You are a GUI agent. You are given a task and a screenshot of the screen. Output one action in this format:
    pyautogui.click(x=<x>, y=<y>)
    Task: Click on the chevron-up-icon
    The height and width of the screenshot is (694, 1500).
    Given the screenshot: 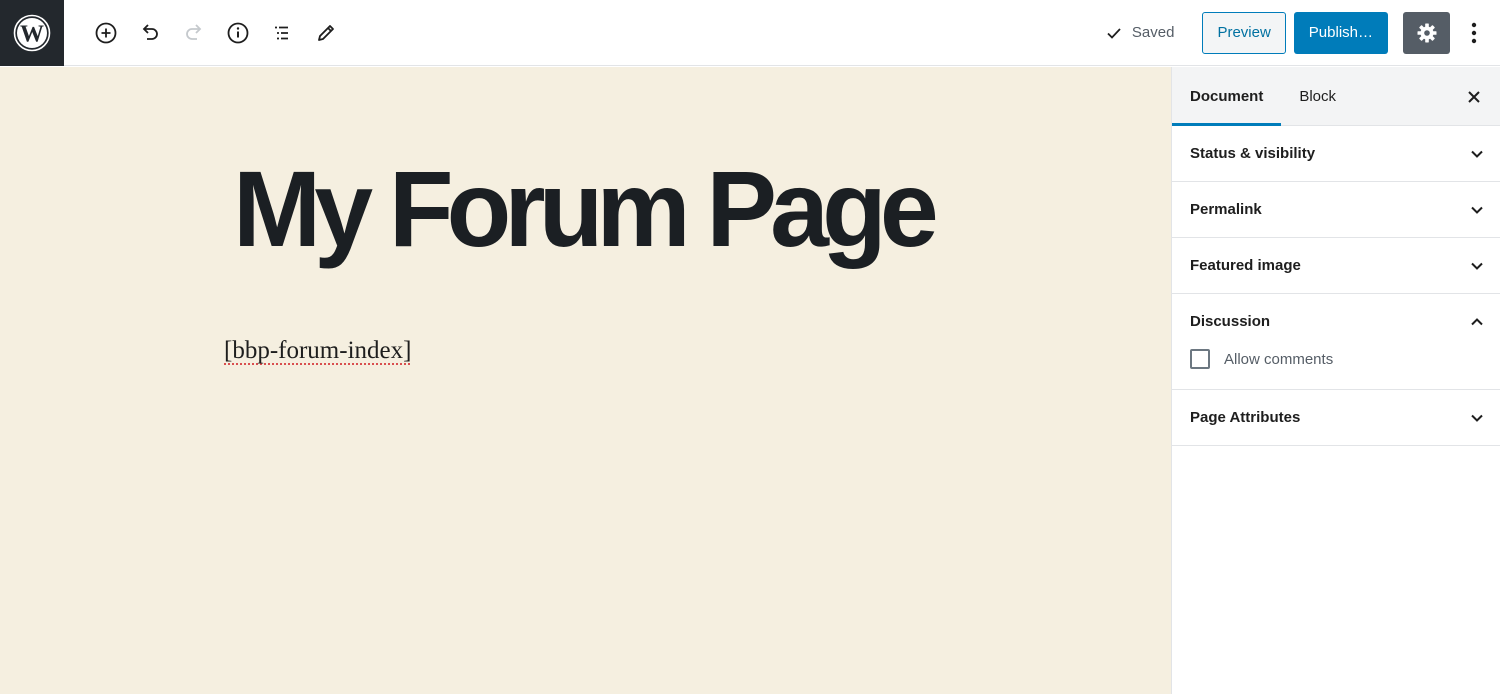 What is the action you would take?
    pyautogui.click(x=1477, y=321)
    